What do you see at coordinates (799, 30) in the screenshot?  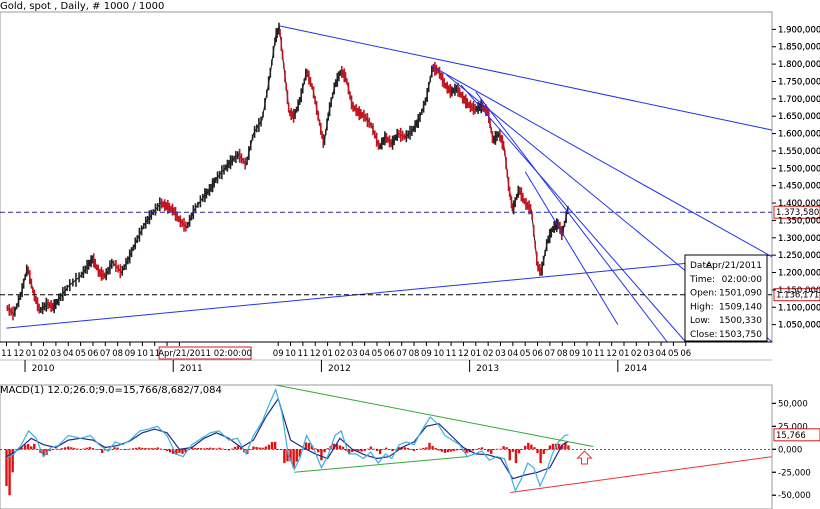 I see `price-y-tick-label: 1.900,000` at bounding box center [799, 30].